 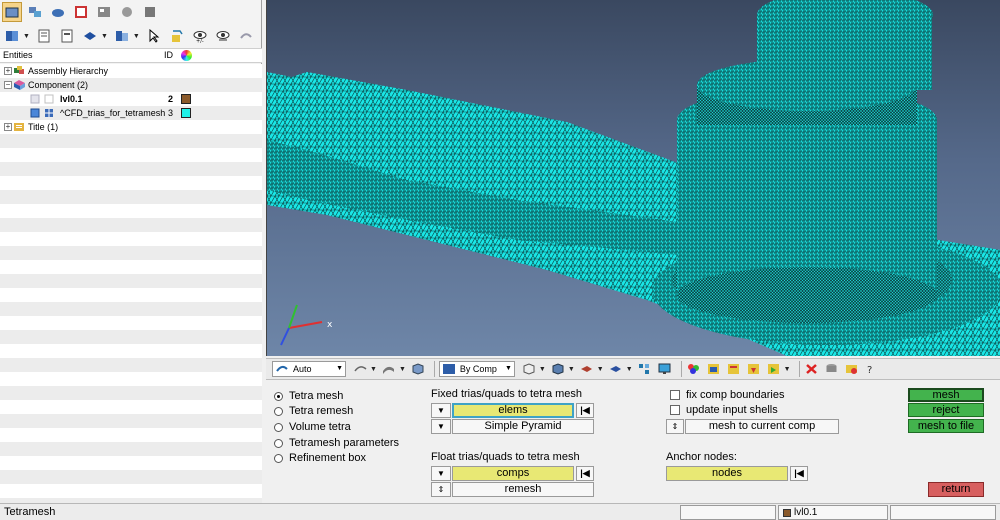 I want to click on tree-row-comp2: ^CFD_trias_for_tetramesh 3, so click(x=131, y=113).